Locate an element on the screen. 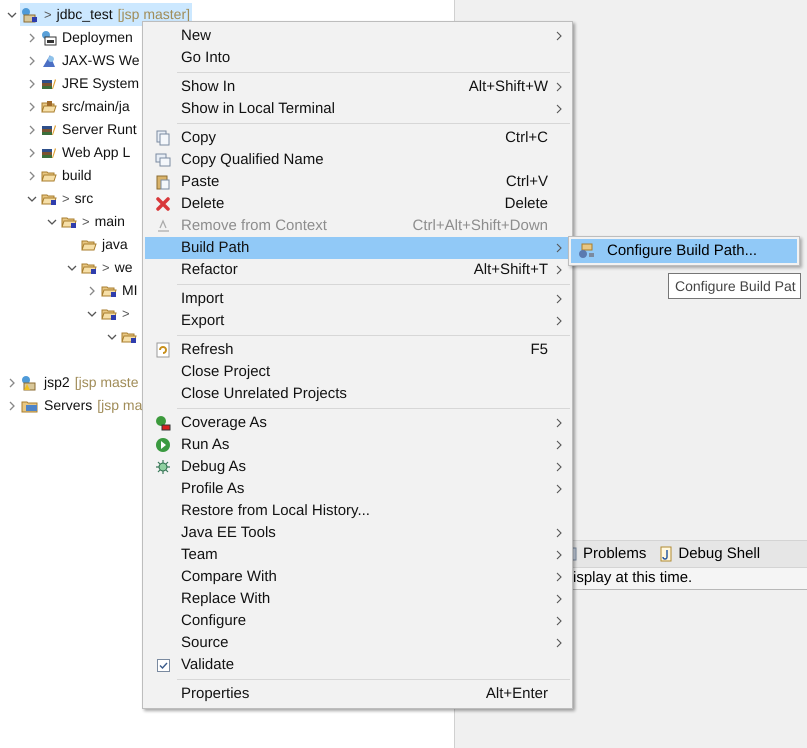 The height and width of the screenshot is (748, 807). menu-item: Close Project is located at coordinates (357, 372).